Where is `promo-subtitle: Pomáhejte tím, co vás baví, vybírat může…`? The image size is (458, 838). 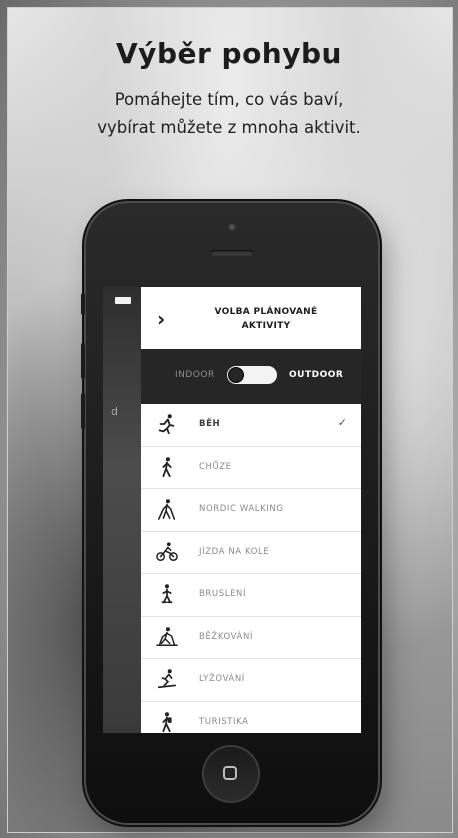
promo-subtitle: Pomáhejte tím, co vás baví, vybírat může… is located at coordinates (229, 114).